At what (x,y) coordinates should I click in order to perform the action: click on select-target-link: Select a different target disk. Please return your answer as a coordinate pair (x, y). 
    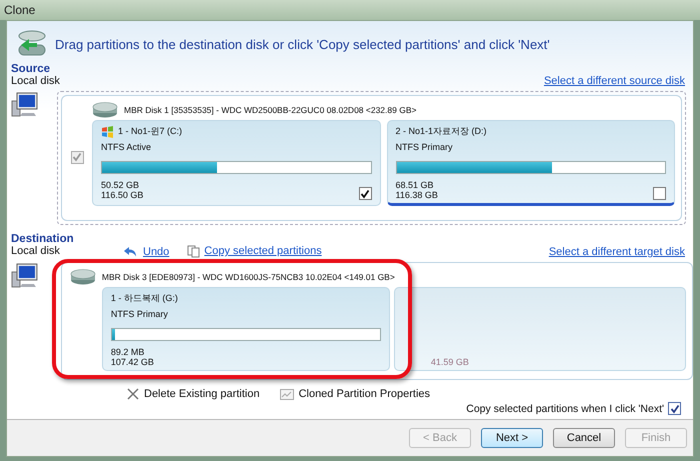
    Looking at the image, I should click on (616, 252).